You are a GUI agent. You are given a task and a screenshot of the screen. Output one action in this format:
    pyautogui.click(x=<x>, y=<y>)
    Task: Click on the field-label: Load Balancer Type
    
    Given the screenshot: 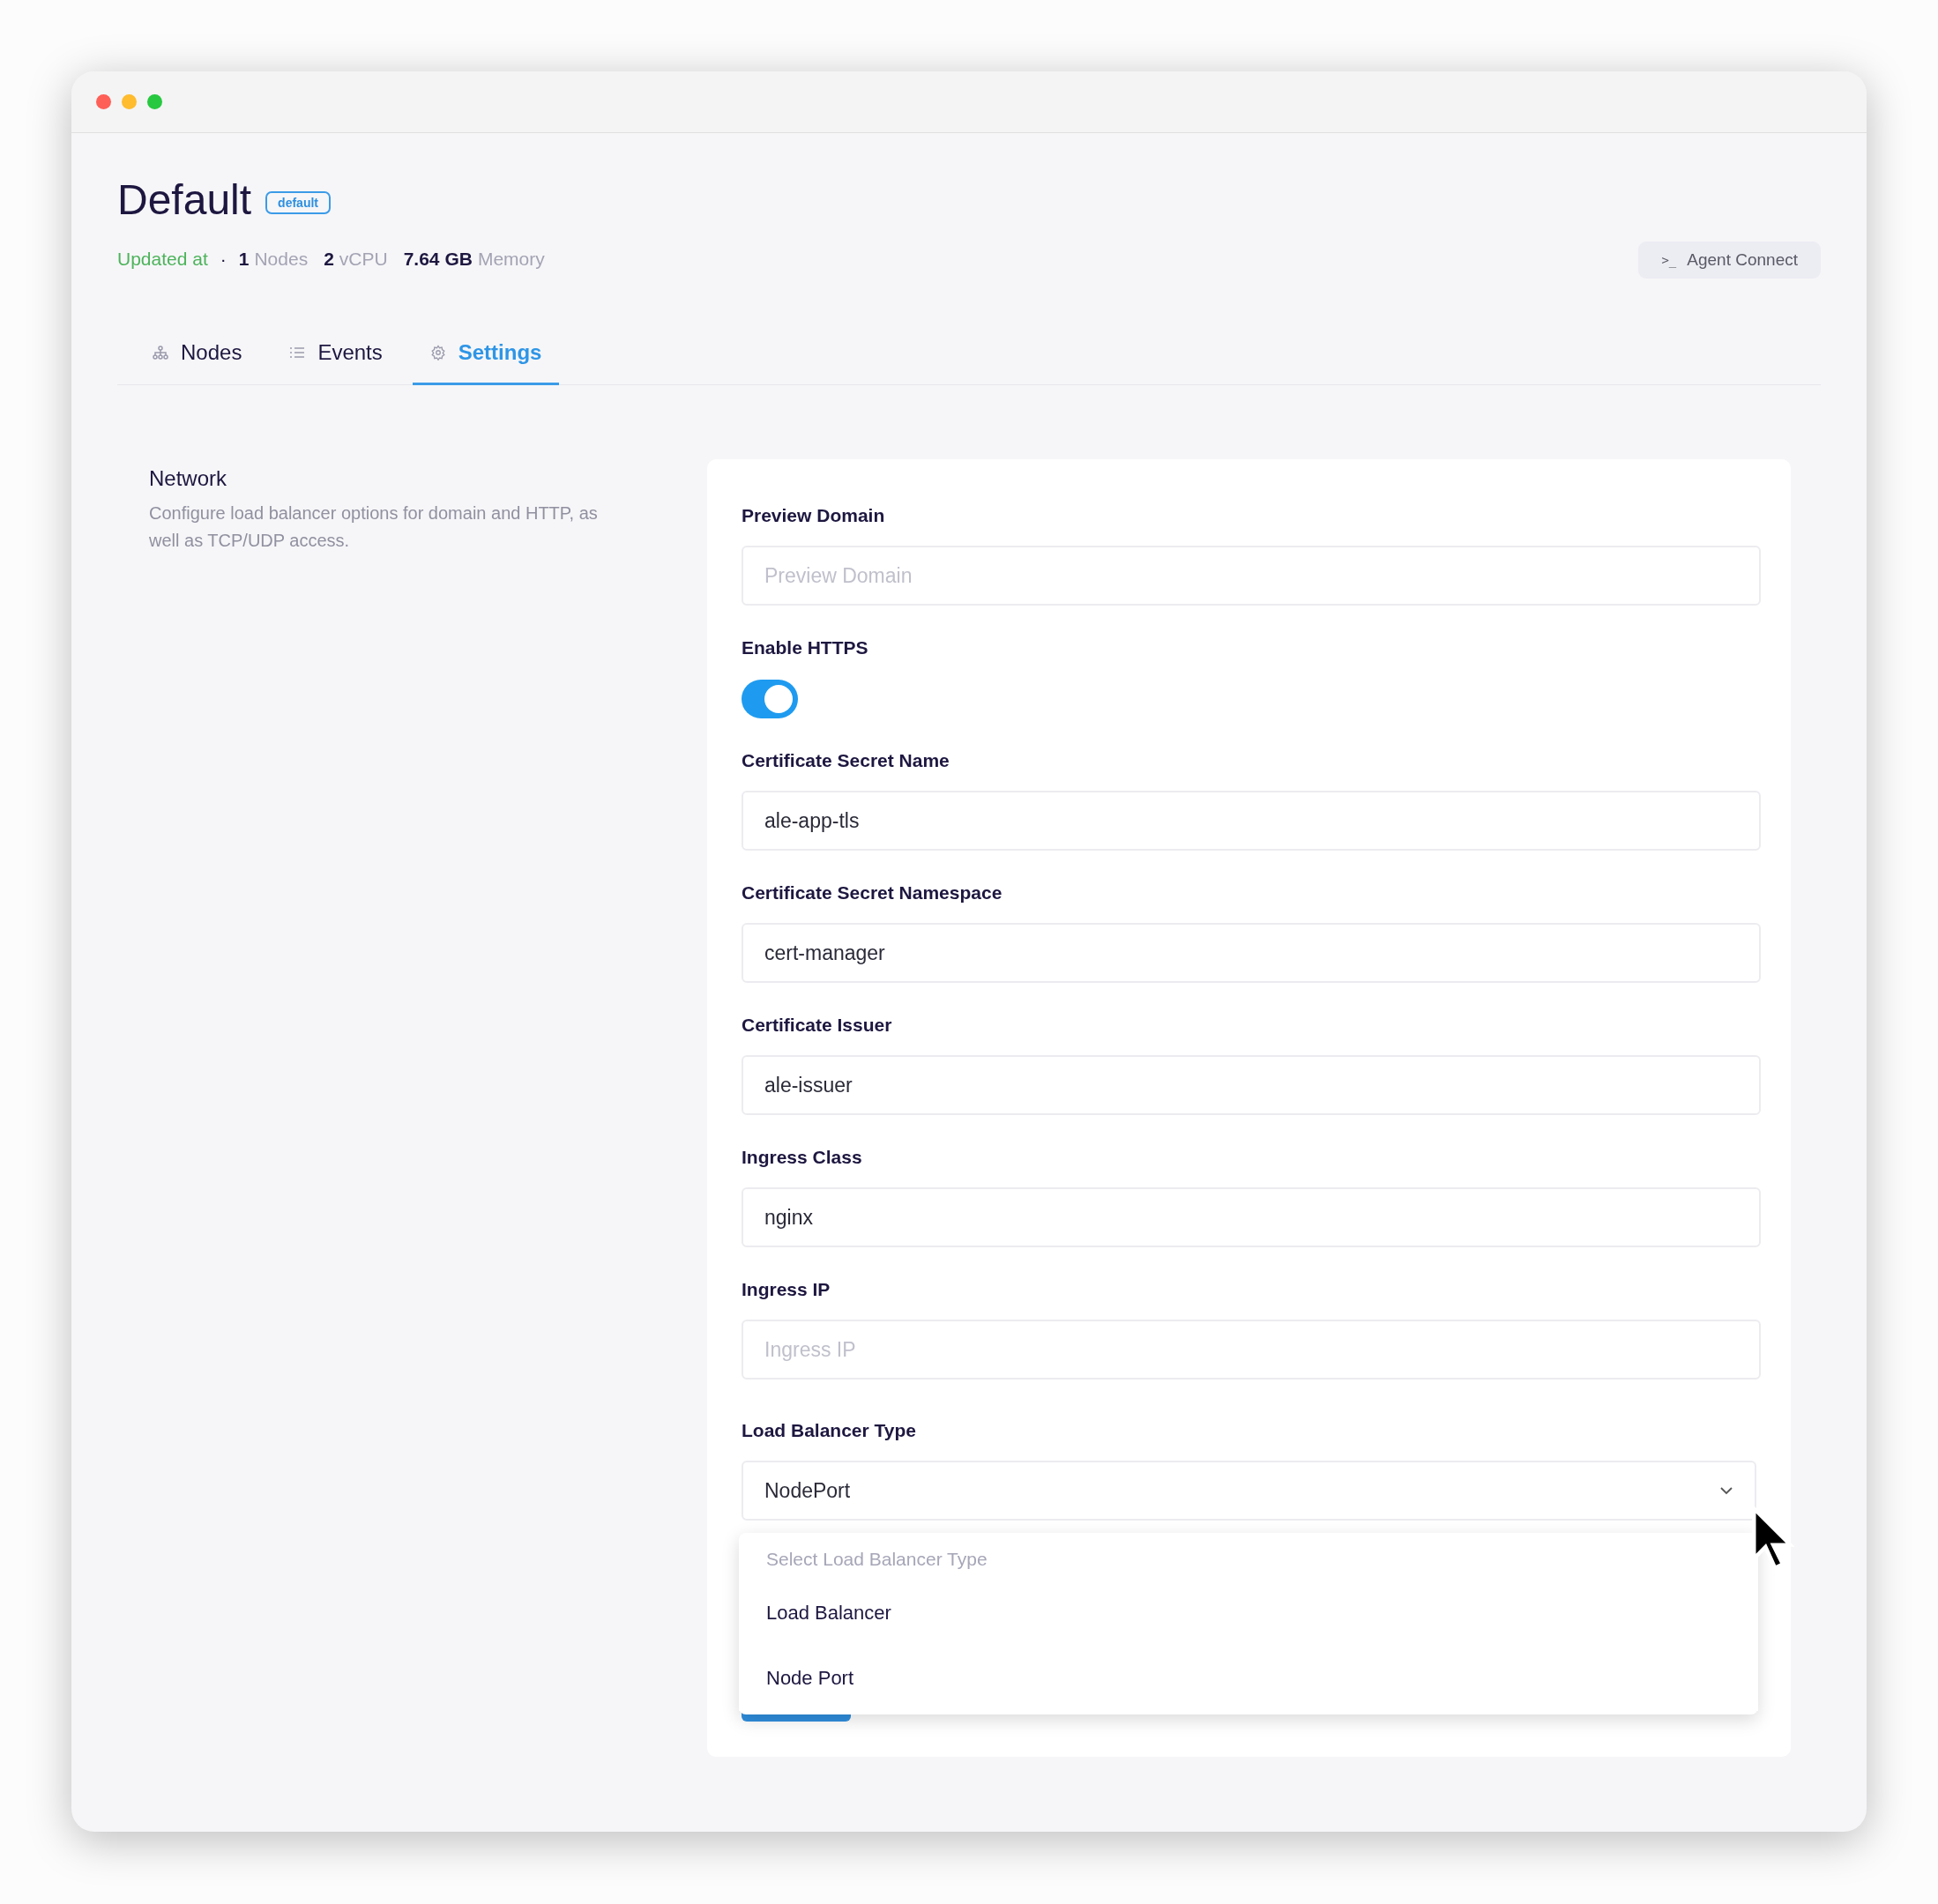 What is the action you would take?
    pyautogui.click(x=829, y=1430)
    